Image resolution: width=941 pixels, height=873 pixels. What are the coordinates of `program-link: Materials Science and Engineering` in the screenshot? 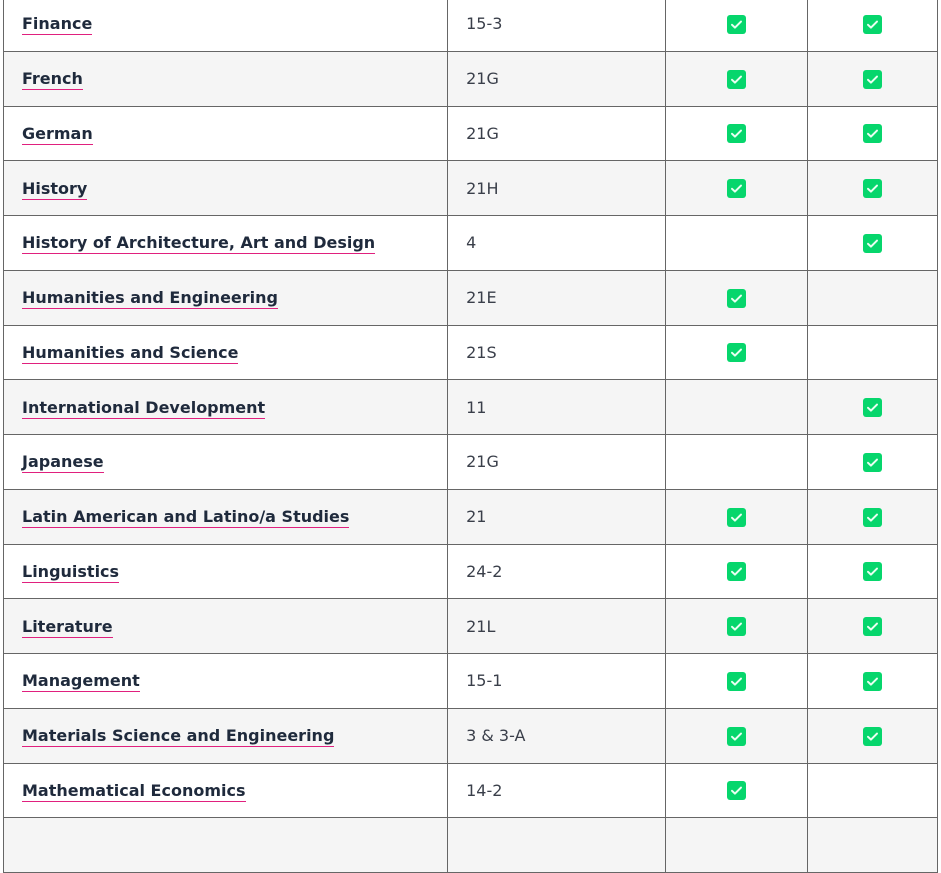 It's located at (178, 737).